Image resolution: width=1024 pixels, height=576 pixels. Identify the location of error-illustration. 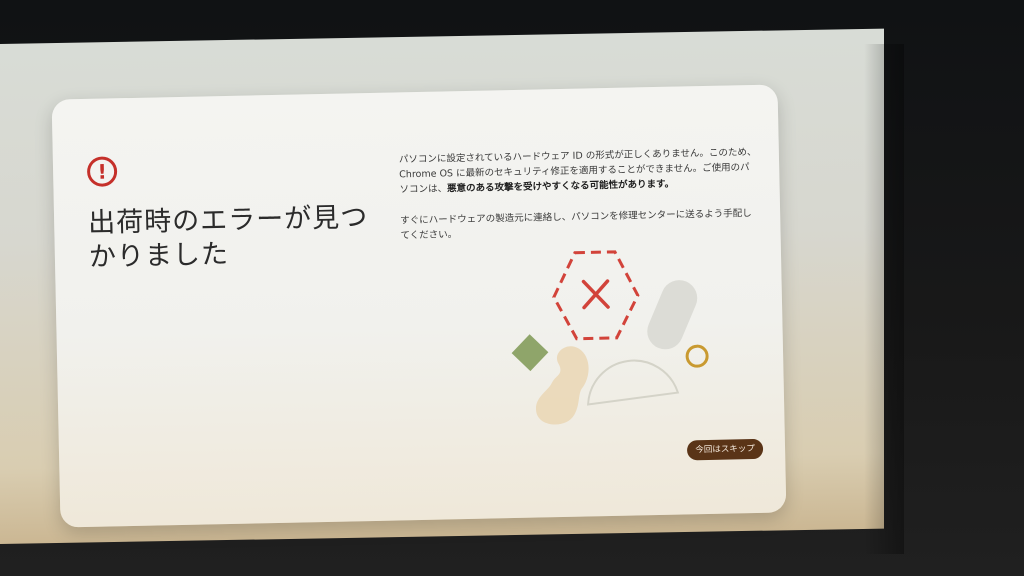
(610, 337).